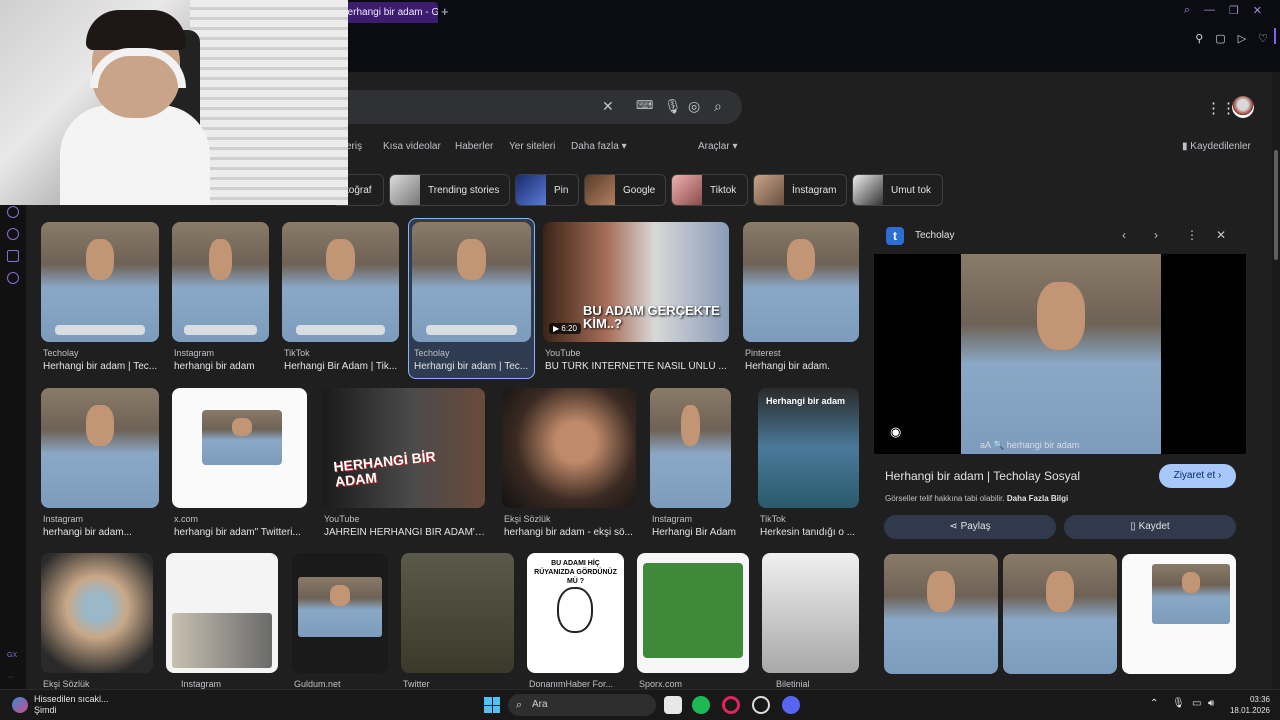  I want to click on player-icon, so click(13, 212).